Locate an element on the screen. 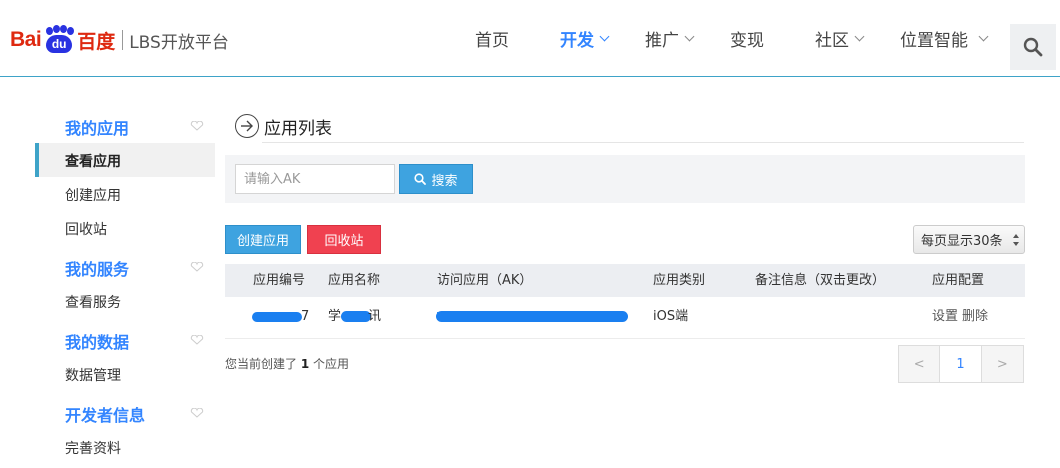  summary-suffix: 个应用 is located at coordinates (331, 364).